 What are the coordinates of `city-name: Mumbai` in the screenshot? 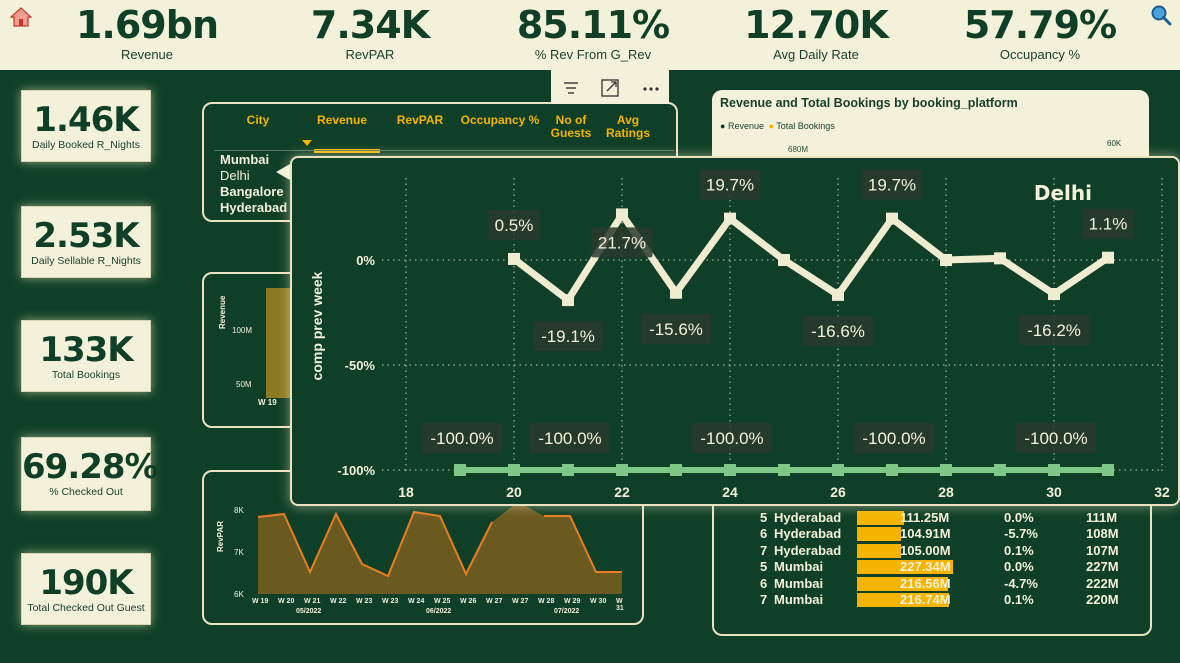 It's located at (244, 159).